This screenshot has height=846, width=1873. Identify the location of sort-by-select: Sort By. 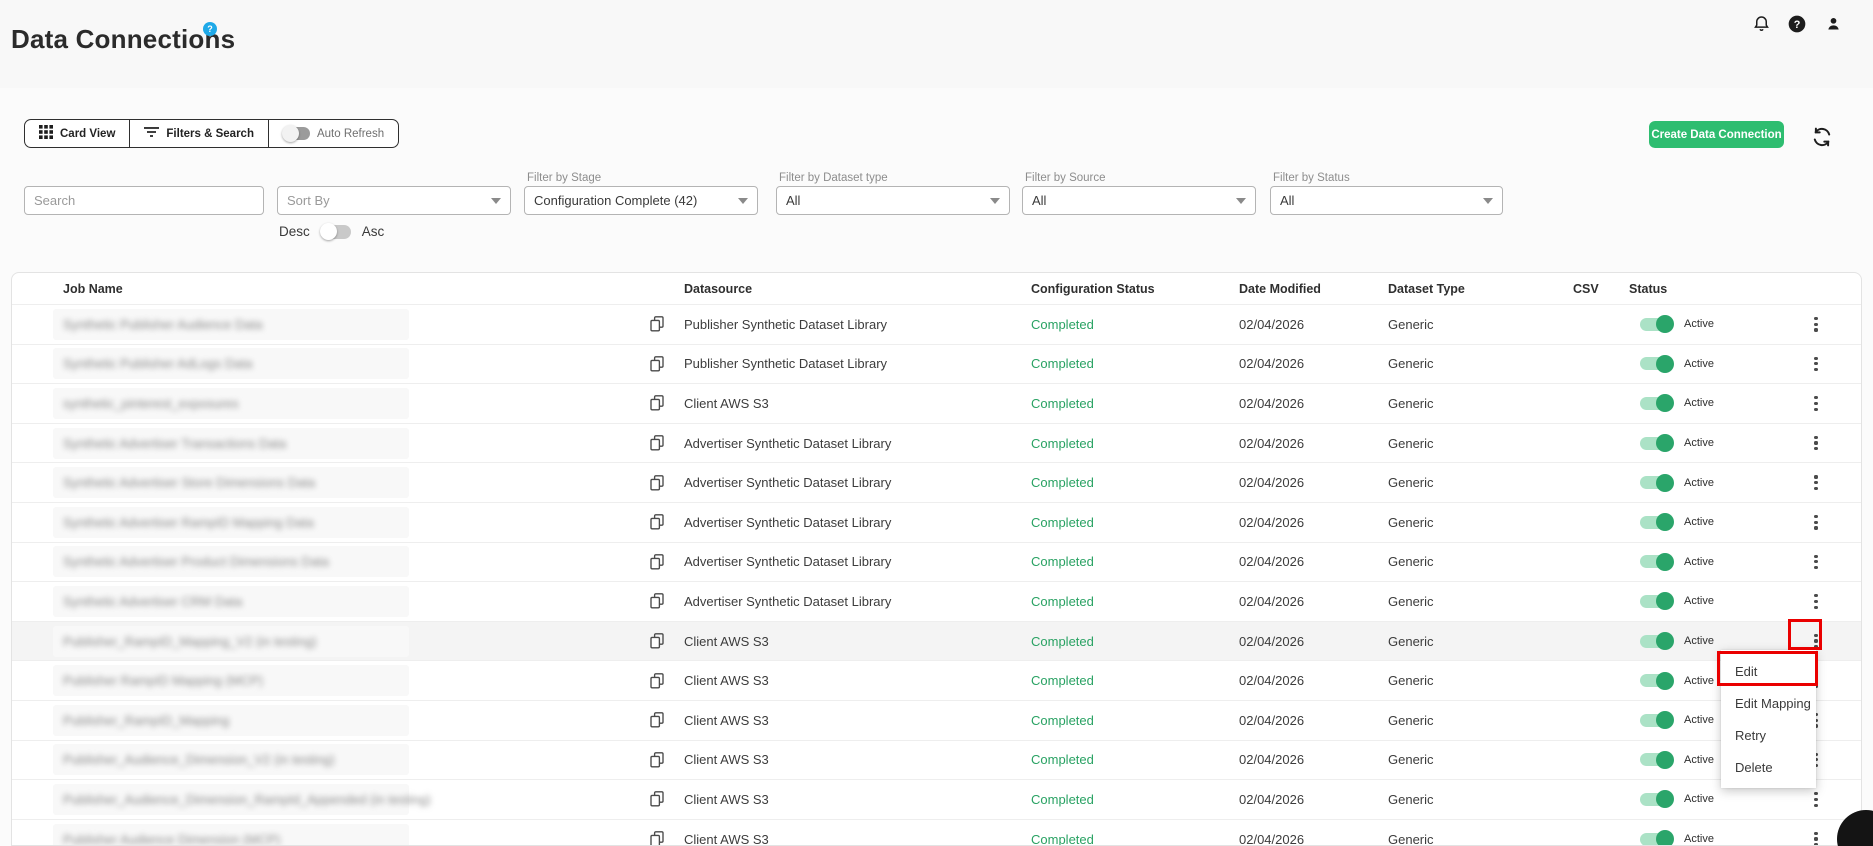
(394, 200).